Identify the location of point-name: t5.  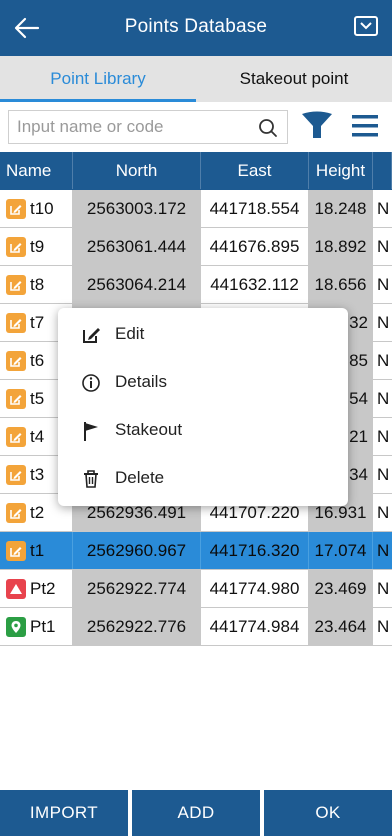
(37, 398).